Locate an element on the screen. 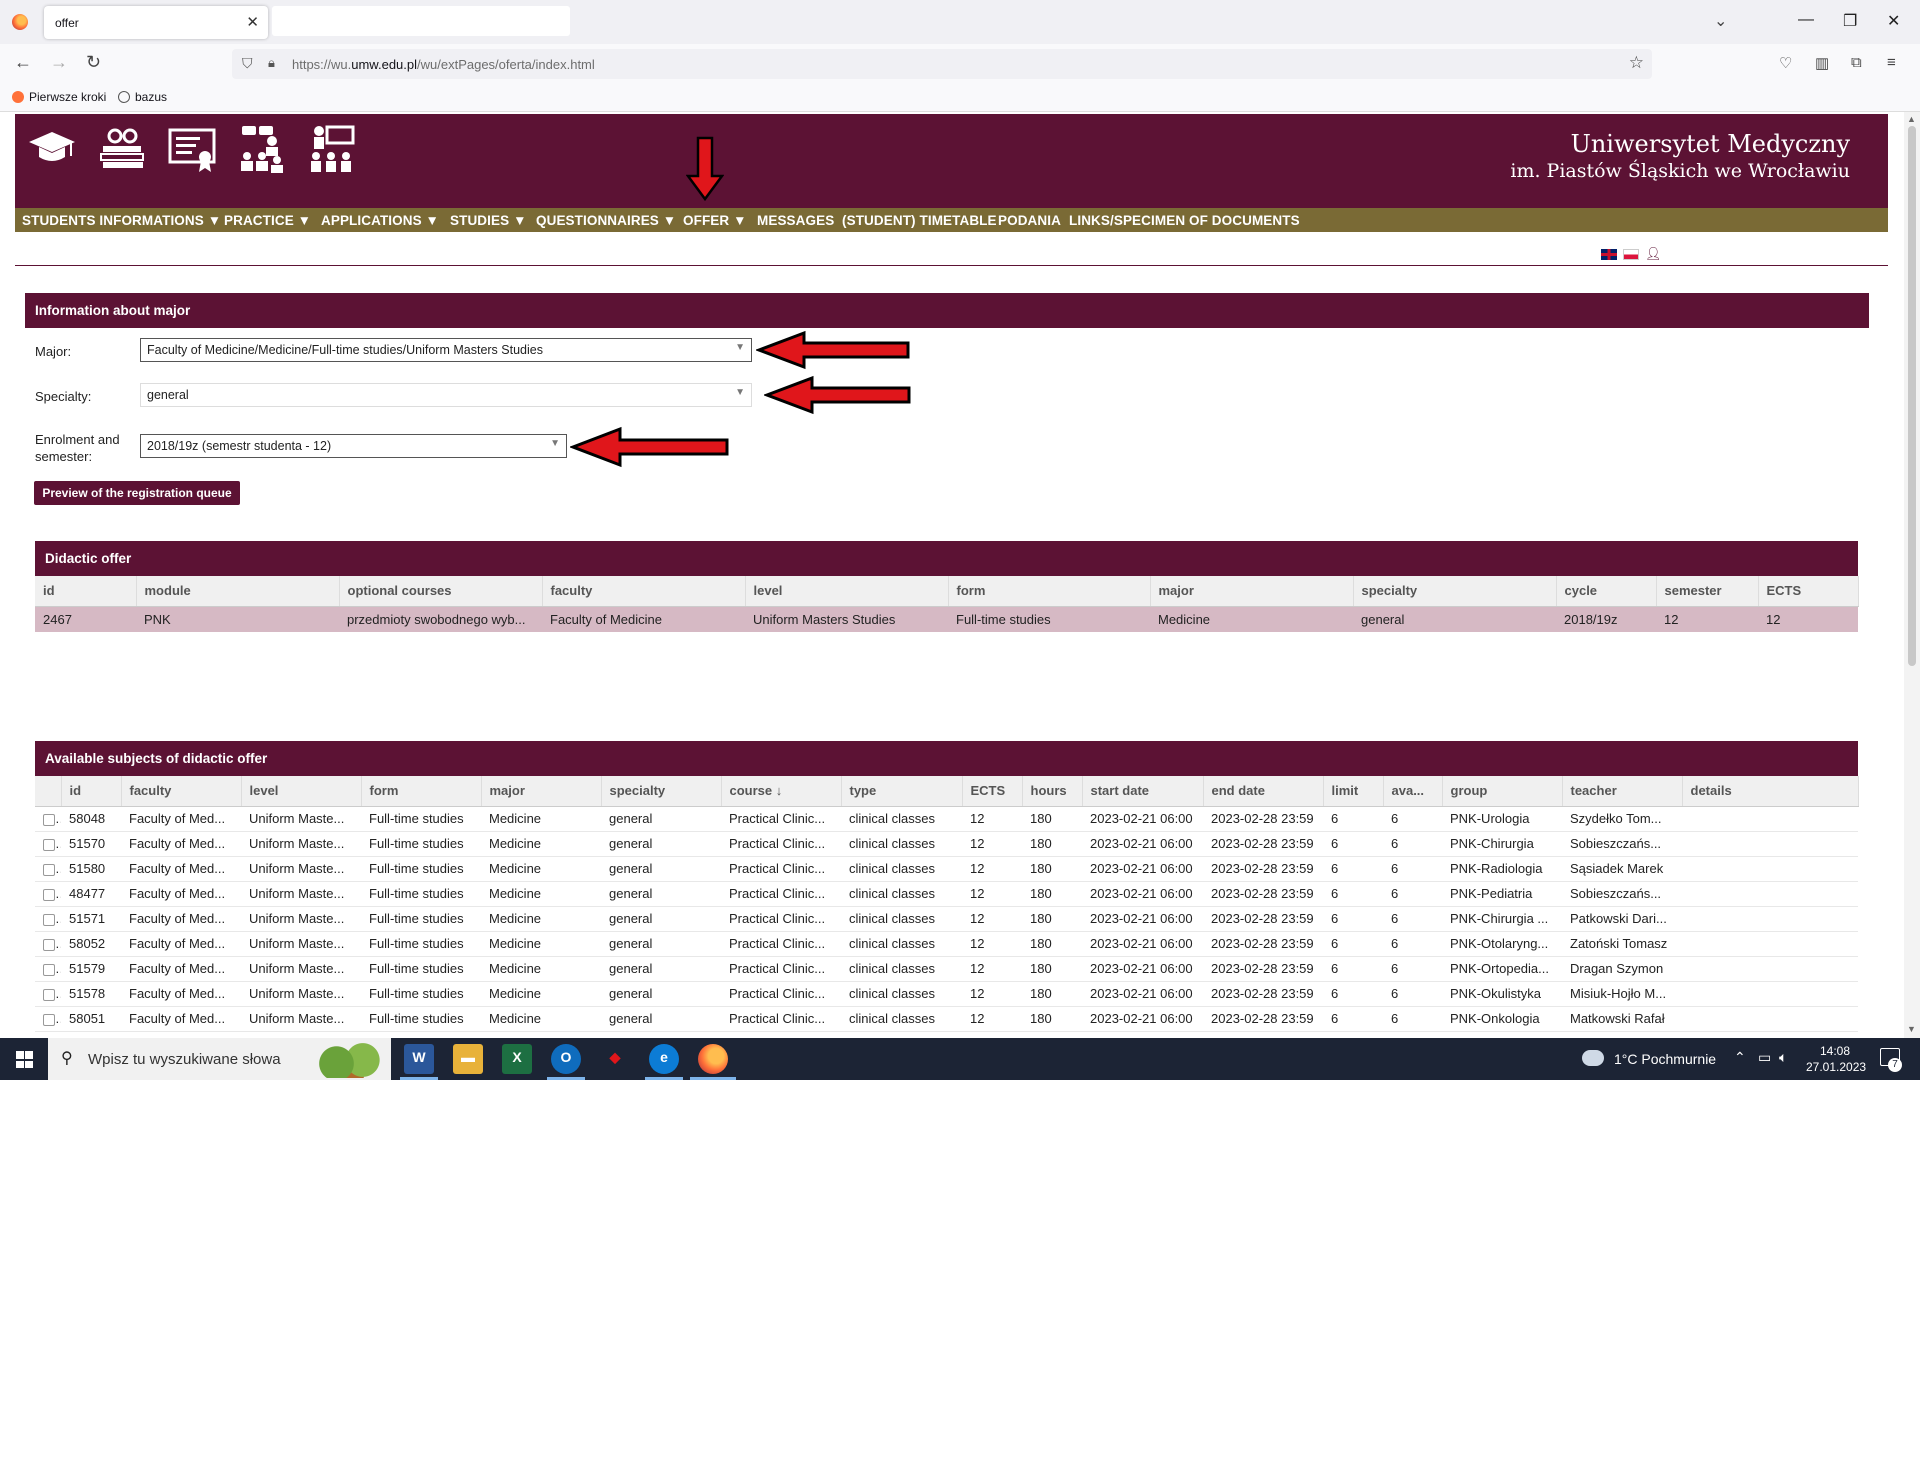 The width and height of the screenshot is (1920, 1466). graduation-cap-icon is located at coordinates (52, 149).